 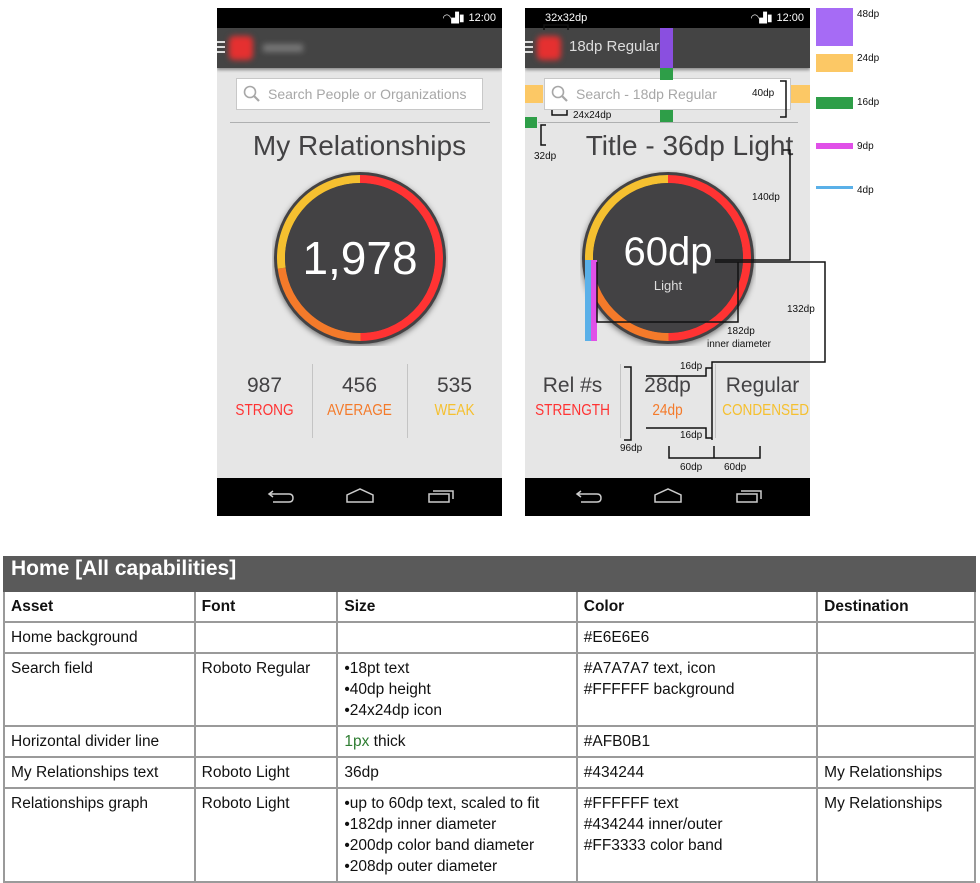 What do you see at coordinates (868, 14) in the screenshot?
I see `legend-label: 48dp` at bounding box center [868, 14].